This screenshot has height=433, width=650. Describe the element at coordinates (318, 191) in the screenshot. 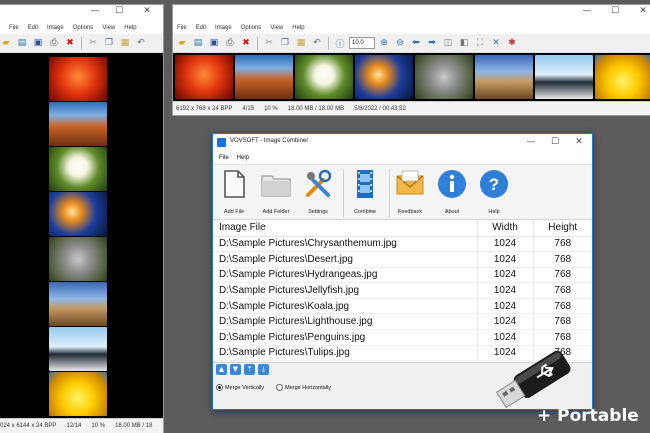

I see `settings-button: Settings` at that location.